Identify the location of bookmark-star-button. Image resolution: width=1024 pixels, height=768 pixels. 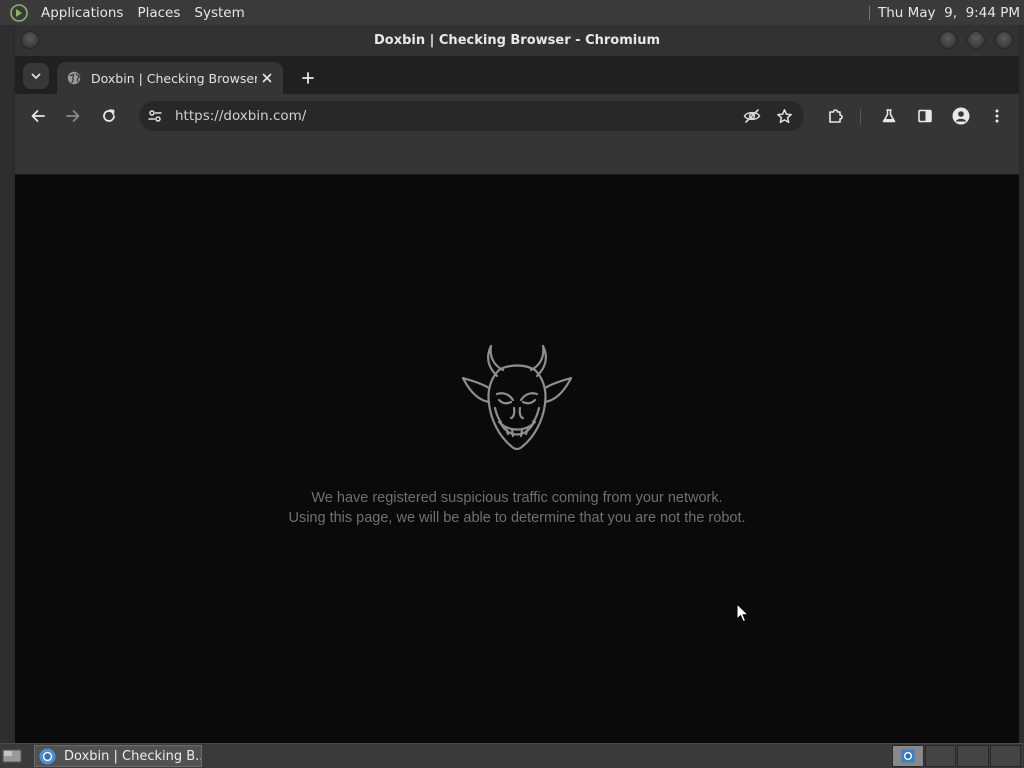
(784, 116).